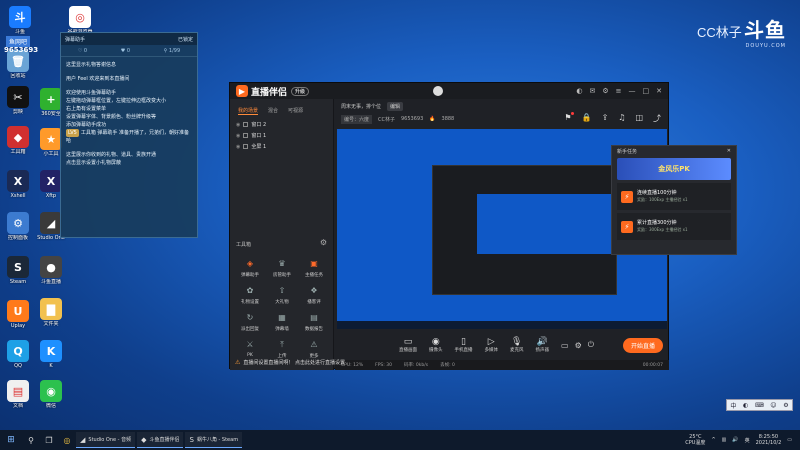 The width and height of the screenshot is (800, 450). I want to click on maximize-icon: □, so click(645, 91).